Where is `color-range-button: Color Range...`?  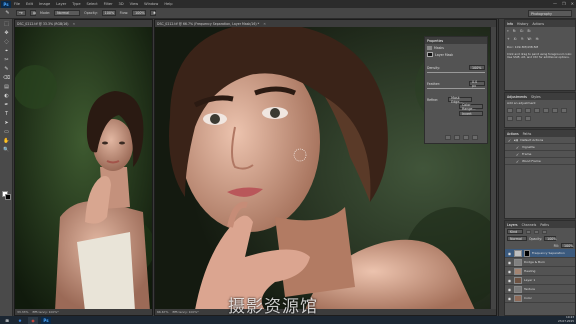 color-range-button: Color Range... is located at coordinates (471, 107).